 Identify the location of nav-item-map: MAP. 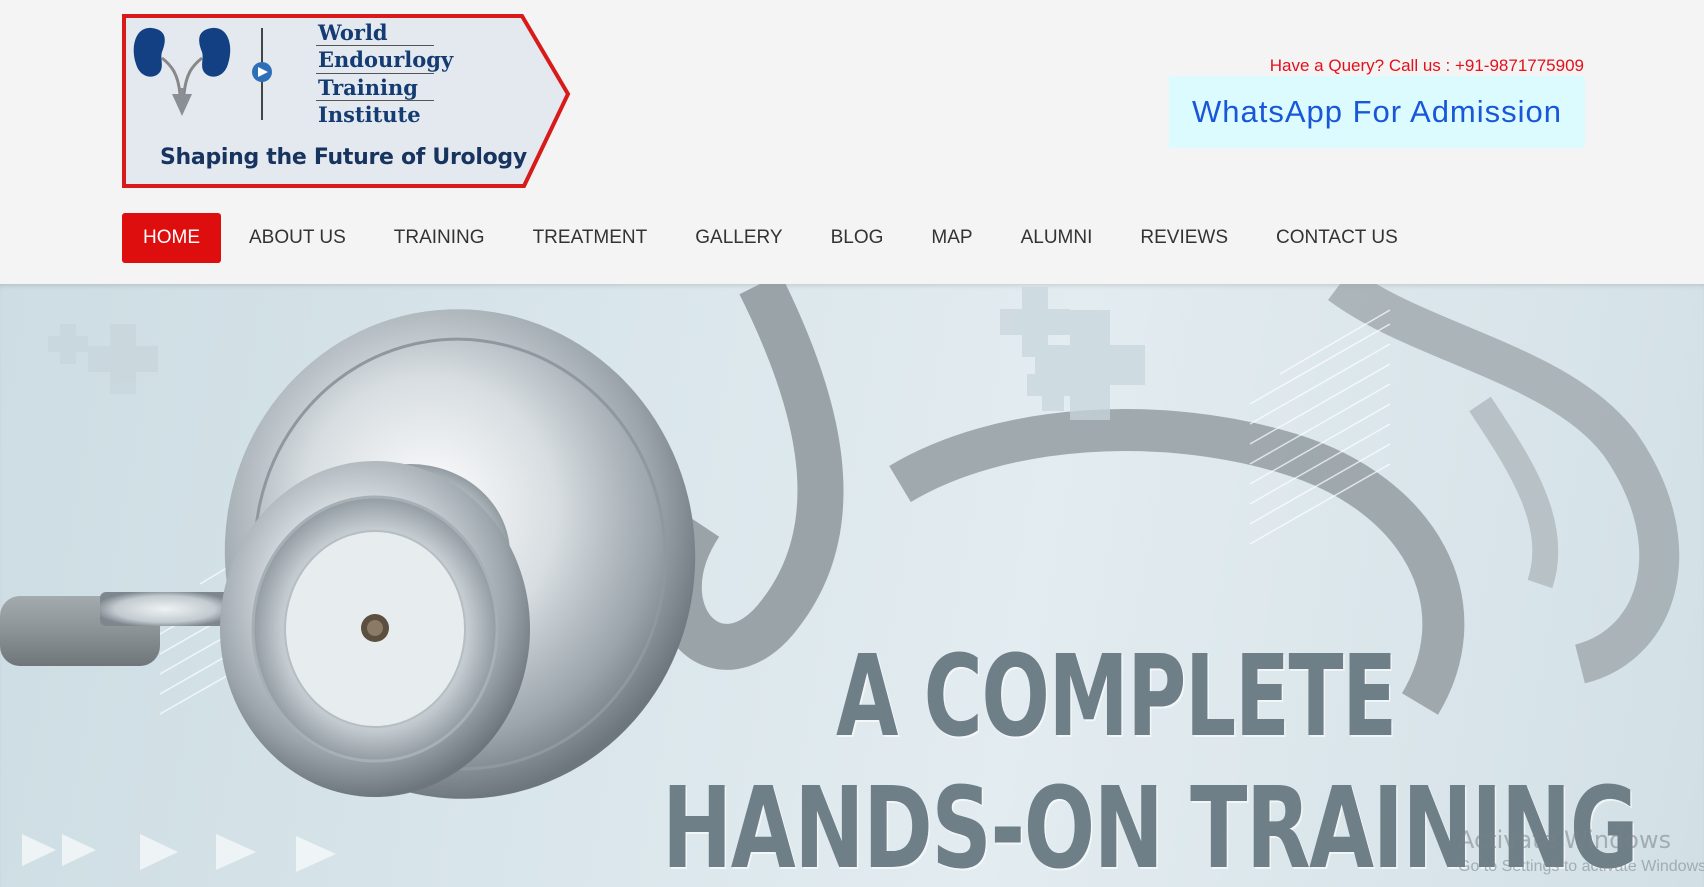
(951, 238).